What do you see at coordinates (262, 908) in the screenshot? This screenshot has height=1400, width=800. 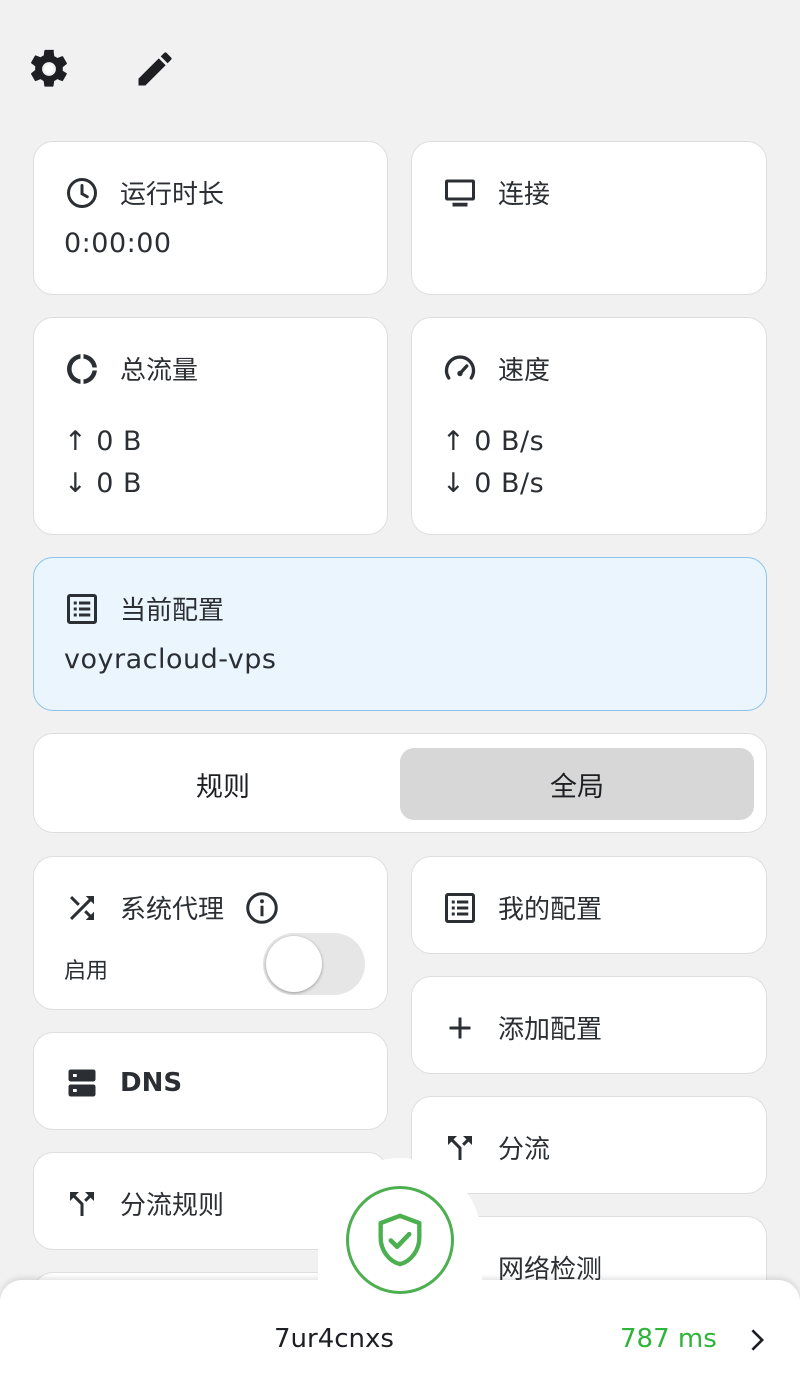 I see `info-icon` at bounding box center [262, 908].